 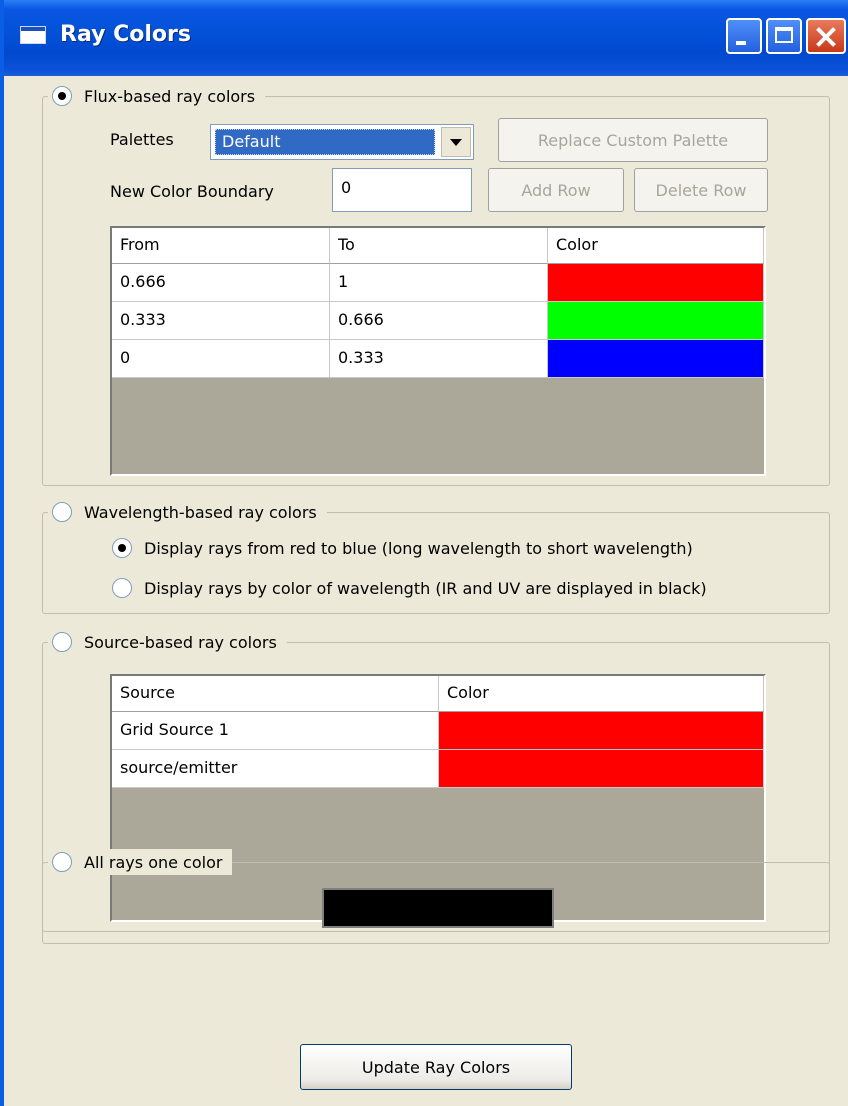 What do you see at coordinates (221, 359) in the screenshot?
I see `from-cell: 0` at bounding box center [221, 359].